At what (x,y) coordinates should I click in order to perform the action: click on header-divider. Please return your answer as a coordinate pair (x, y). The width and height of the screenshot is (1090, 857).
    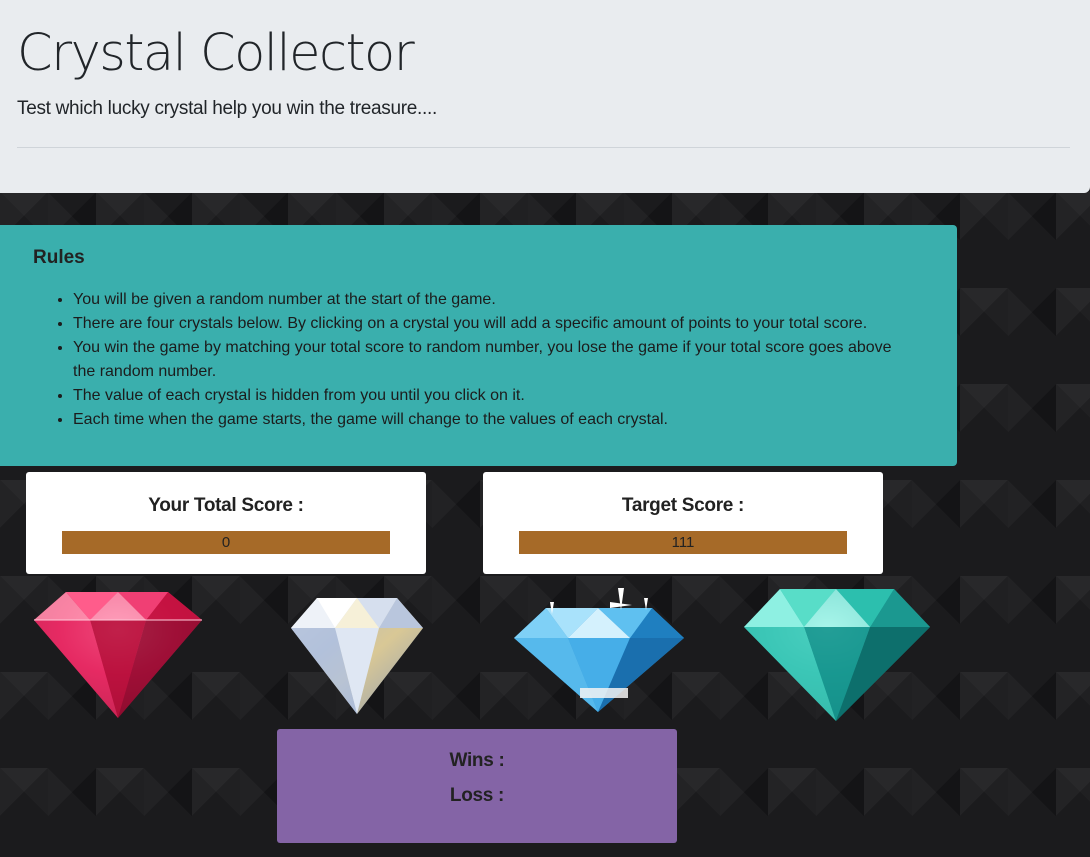
    Looking at the image, I should click on (543, 147).